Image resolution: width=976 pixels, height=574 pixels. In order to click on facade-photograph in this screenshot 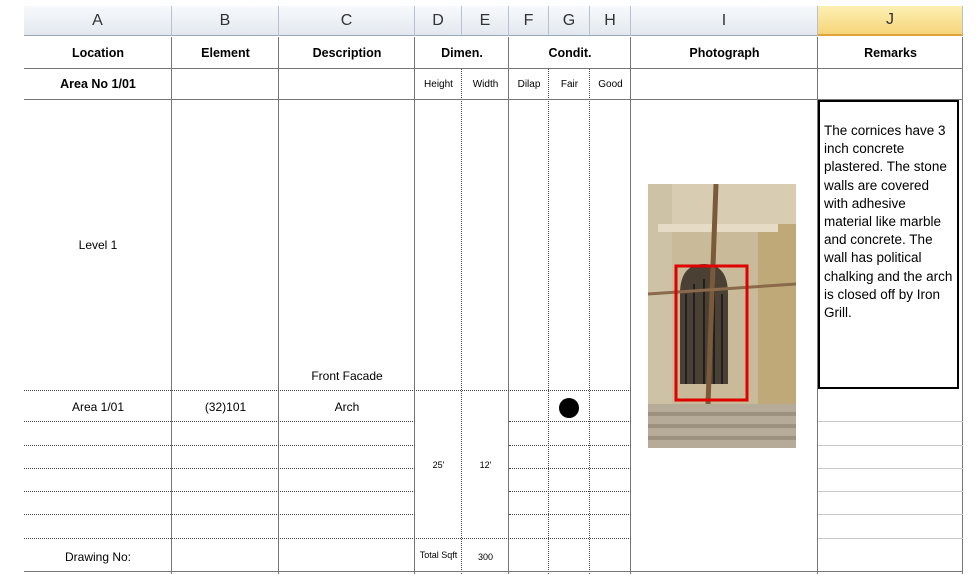, I will do `click(722, 316)`.